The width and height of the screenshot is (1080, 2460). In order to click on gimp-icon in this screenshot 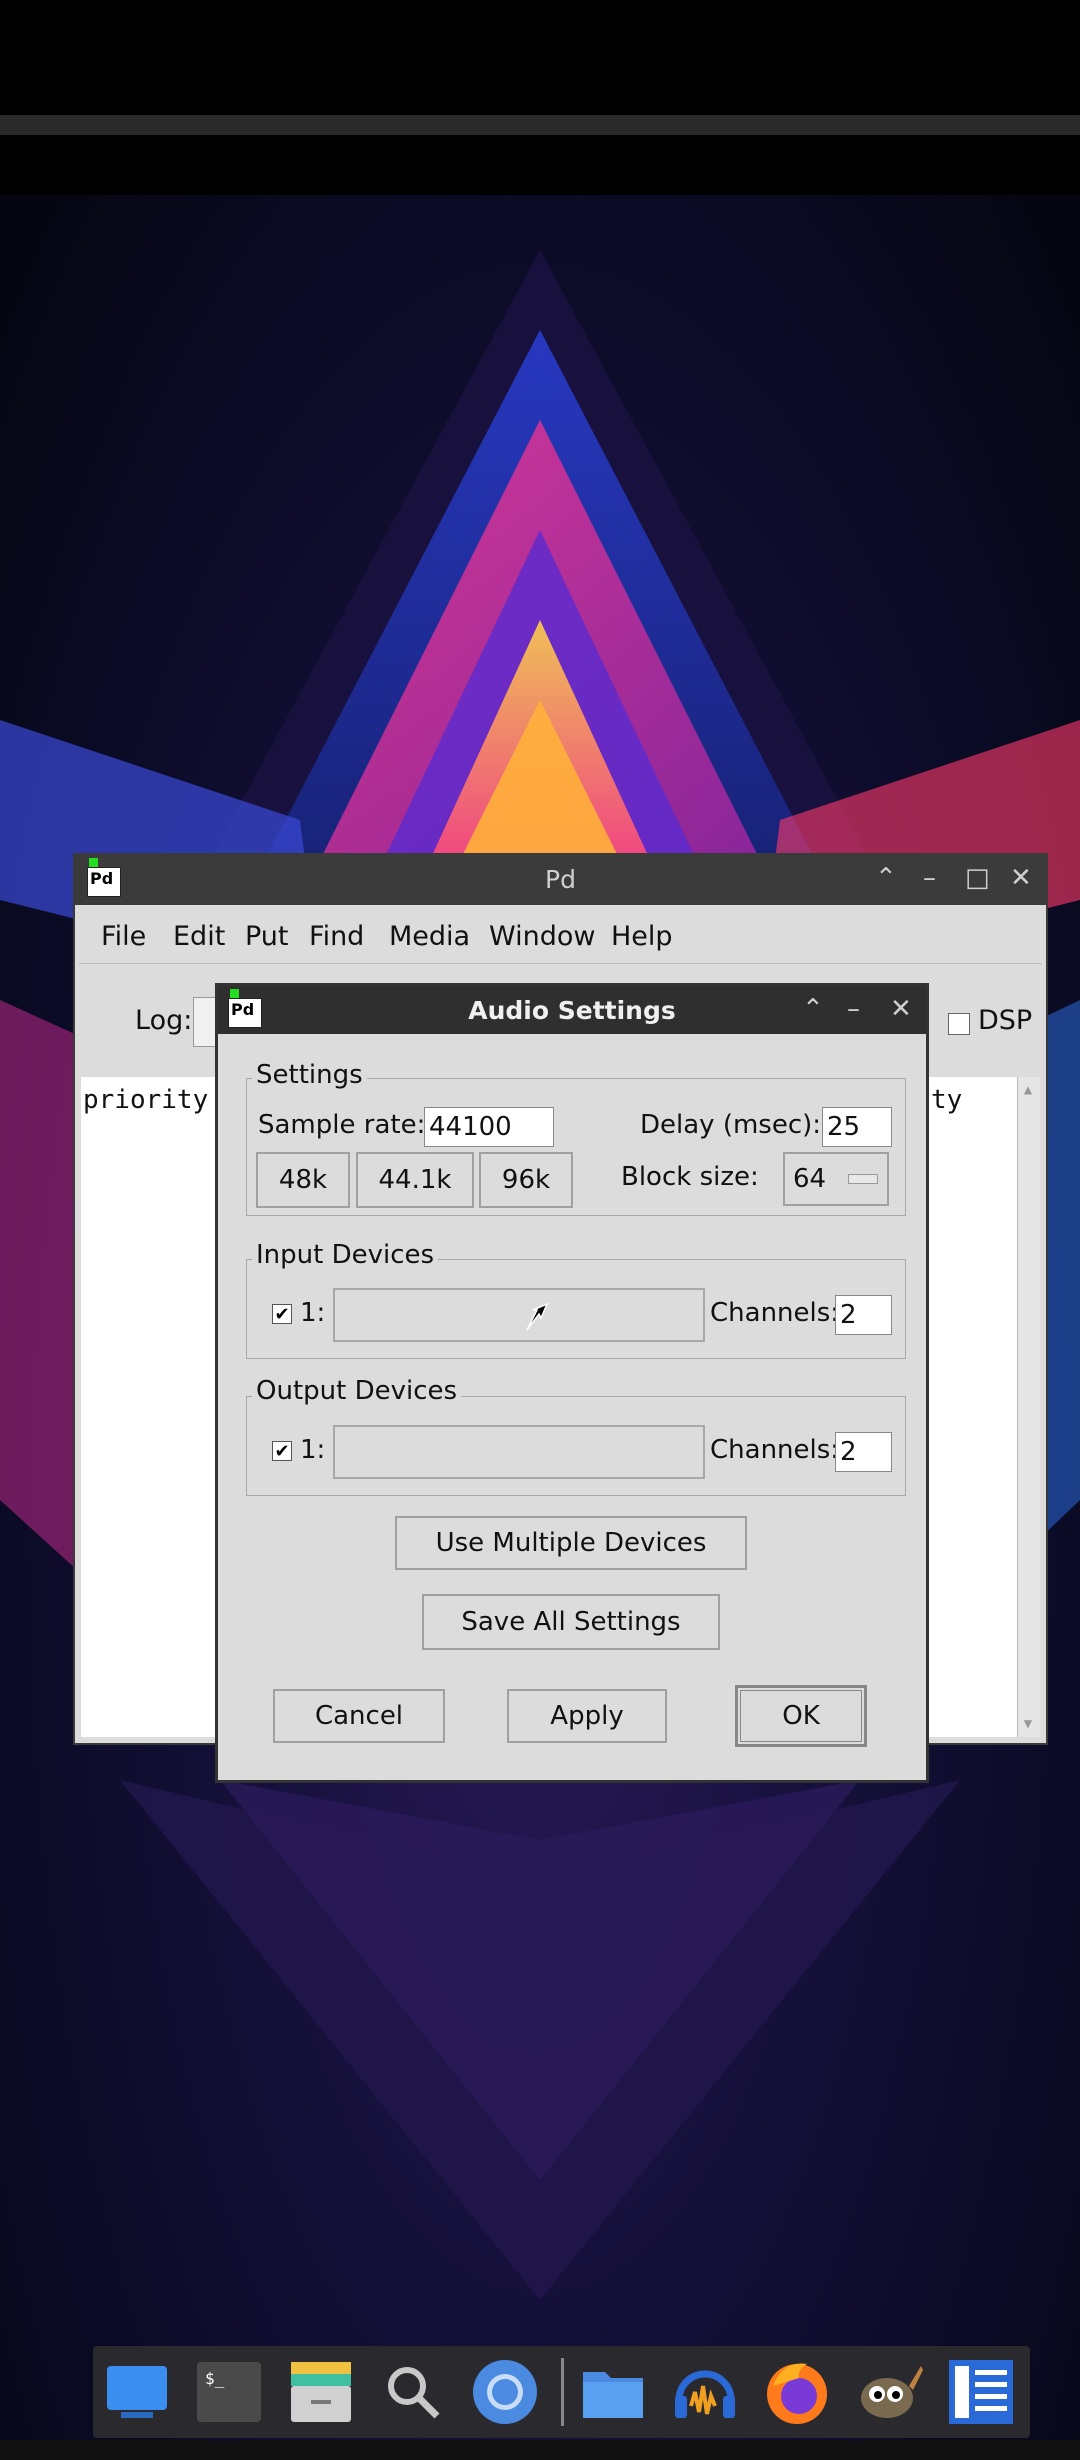, I will do `click(889, 2392)`.